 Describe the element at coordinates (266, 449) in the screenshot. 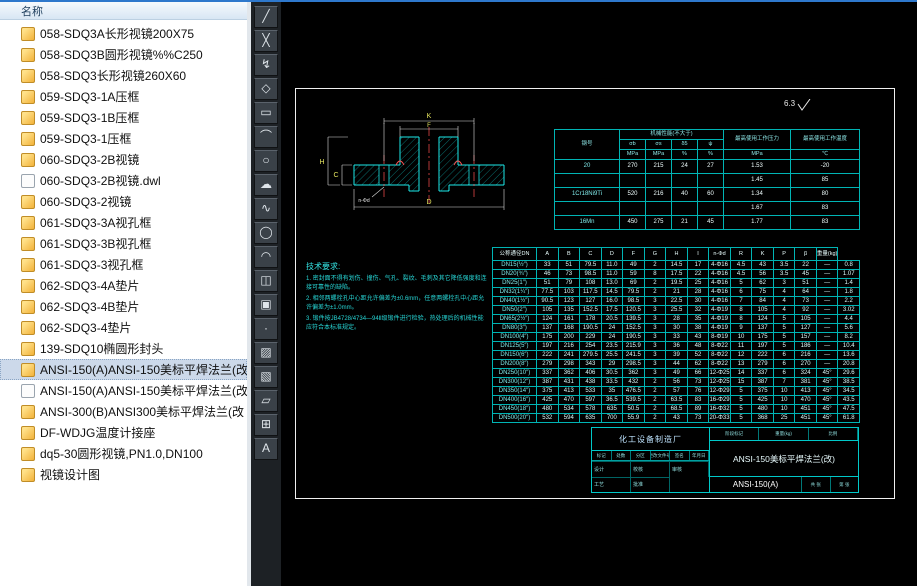

I see `mtext-tool: A` at that location.